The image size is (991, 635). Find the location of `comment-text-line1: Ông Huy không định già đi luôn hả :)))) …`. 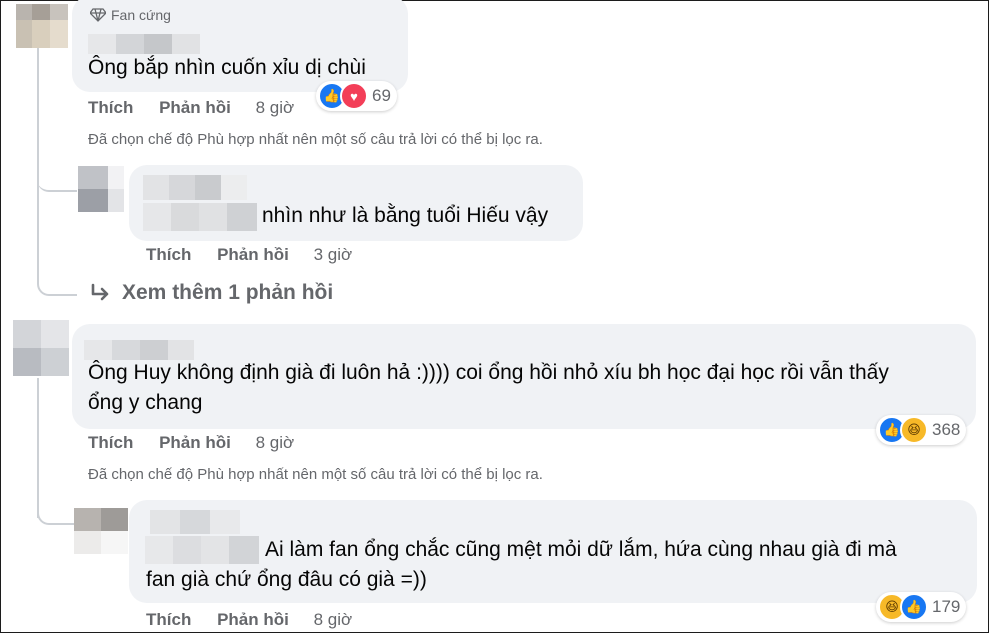

comment-text-line1: Ông Huy không định già đi luôn hả :)))) … is located at coordinates (488, 372).